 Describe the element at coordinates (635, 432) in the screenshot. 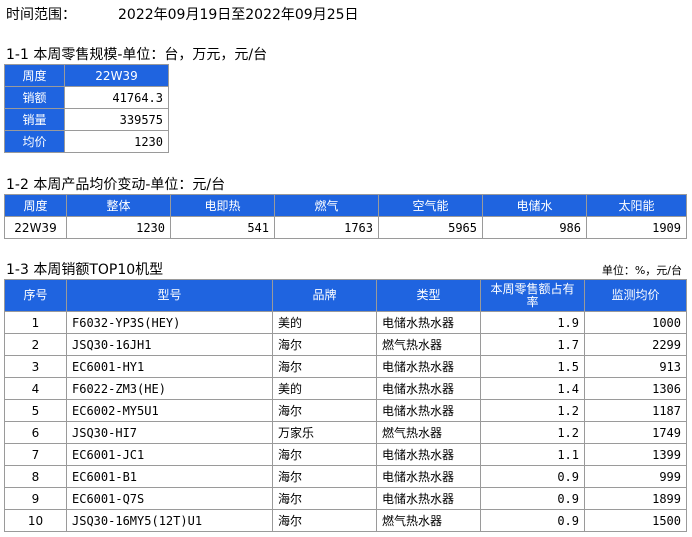

I see `table-cell: 1749` at that location.